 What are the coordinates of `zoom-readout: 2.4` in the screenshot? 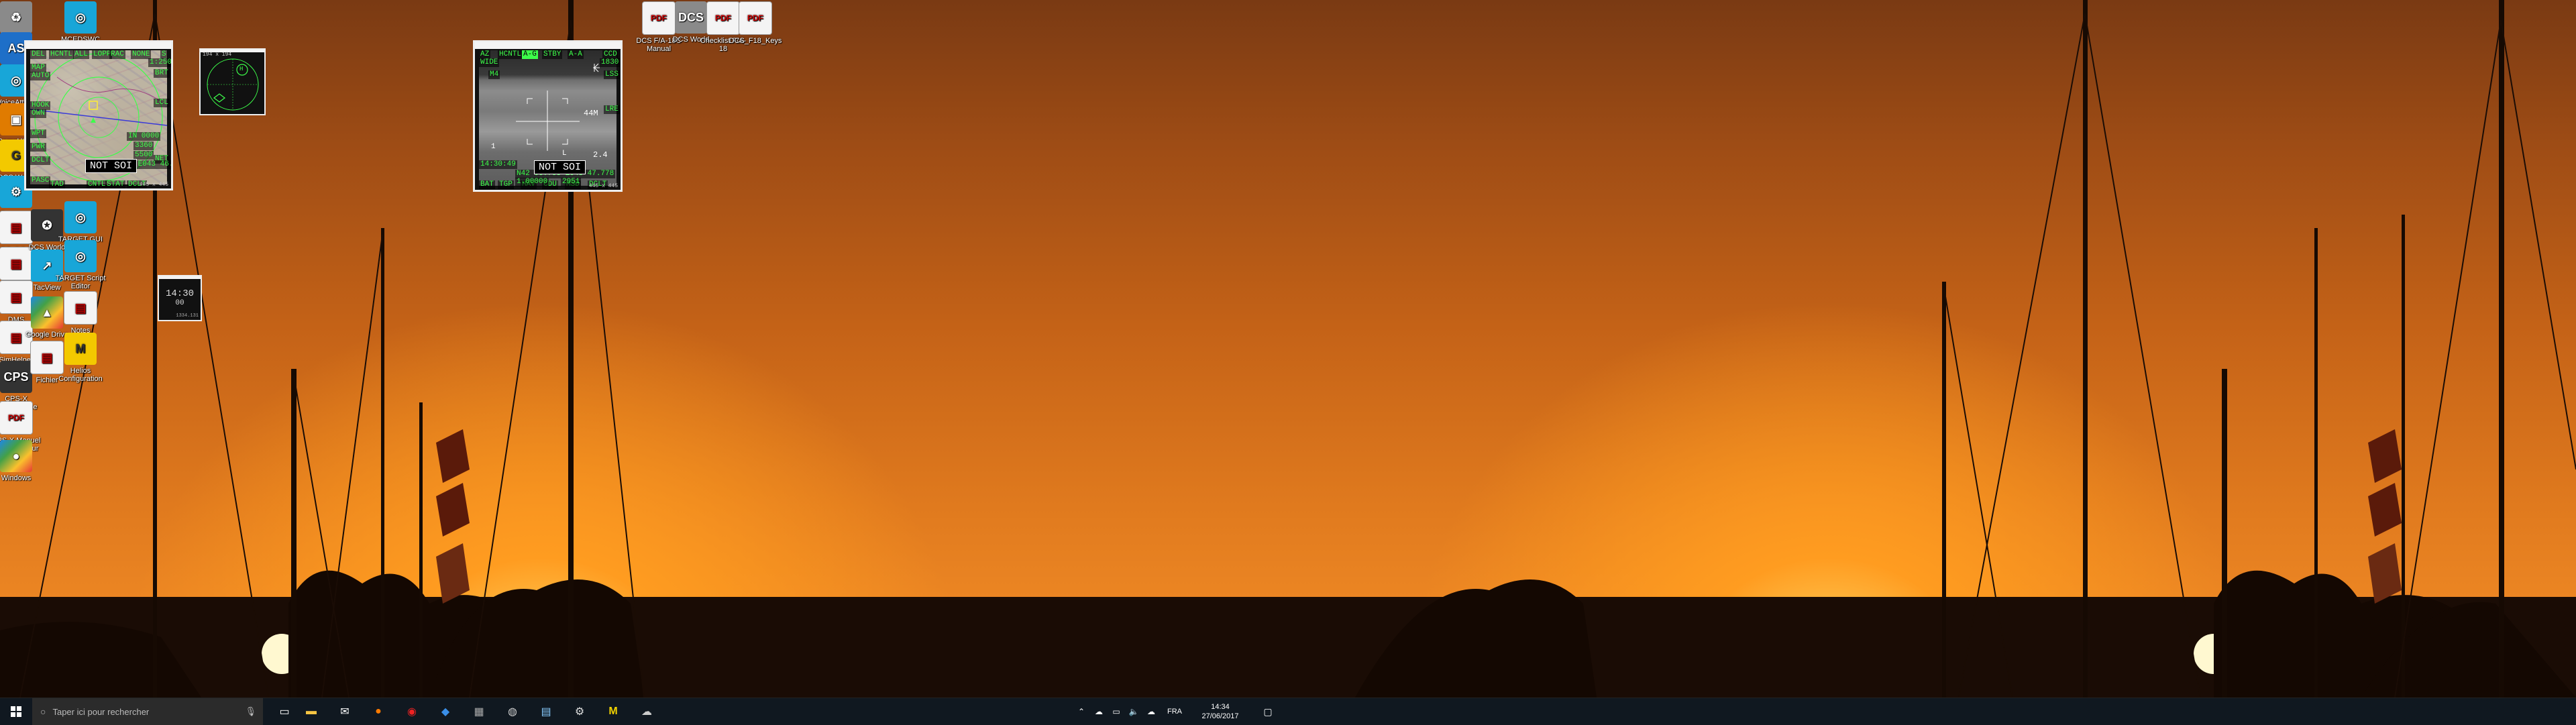 It's located at (600, 155).